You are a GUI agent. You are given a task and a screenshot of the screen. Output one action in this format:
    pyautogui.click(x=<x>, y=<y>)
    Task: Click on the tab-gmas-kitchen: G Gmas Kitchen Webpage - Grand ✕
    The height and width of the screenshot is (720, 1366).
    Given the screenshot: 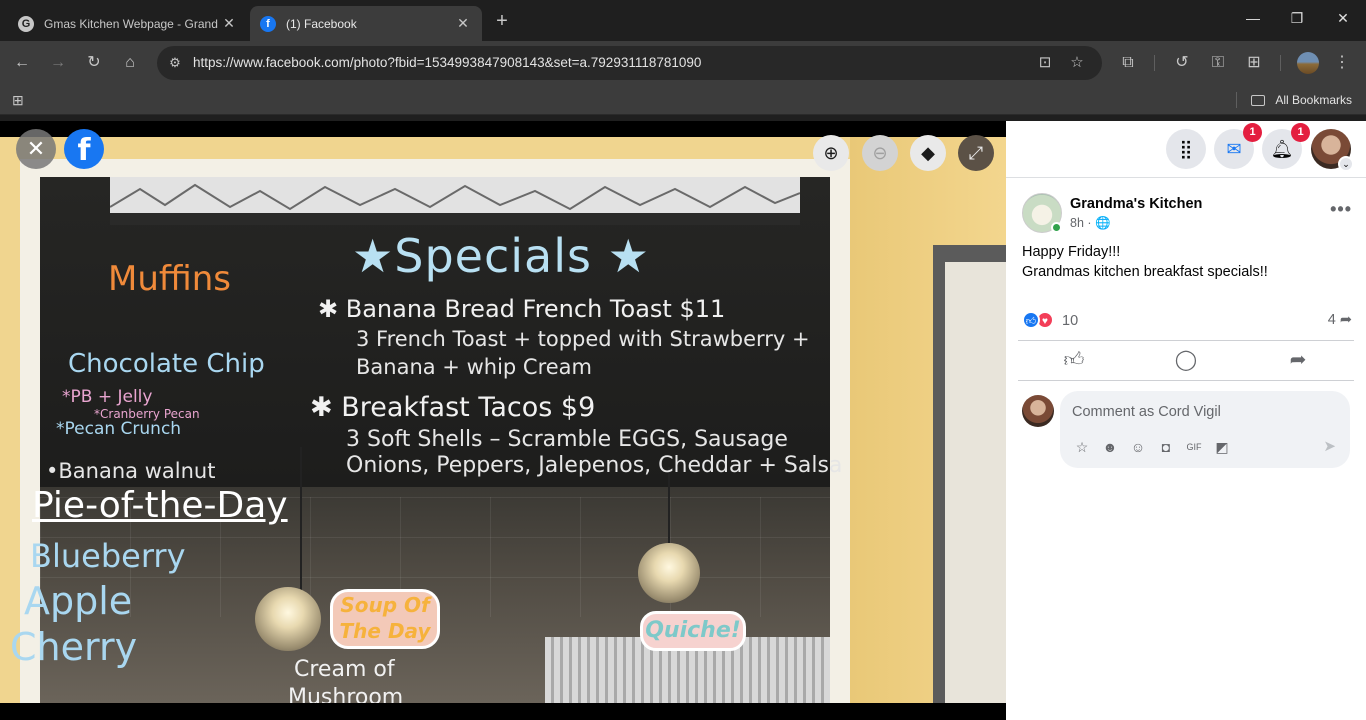 What is the action you would take?
    pyautogui.click(x=128, y=23)
    